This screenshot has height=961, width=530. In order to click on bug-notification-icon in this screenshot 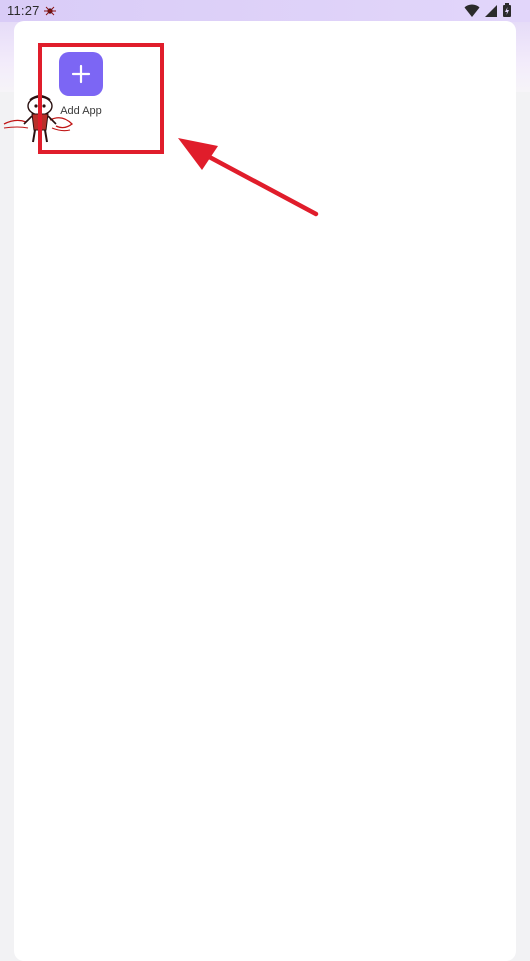, I will do `click(50, 11)`.